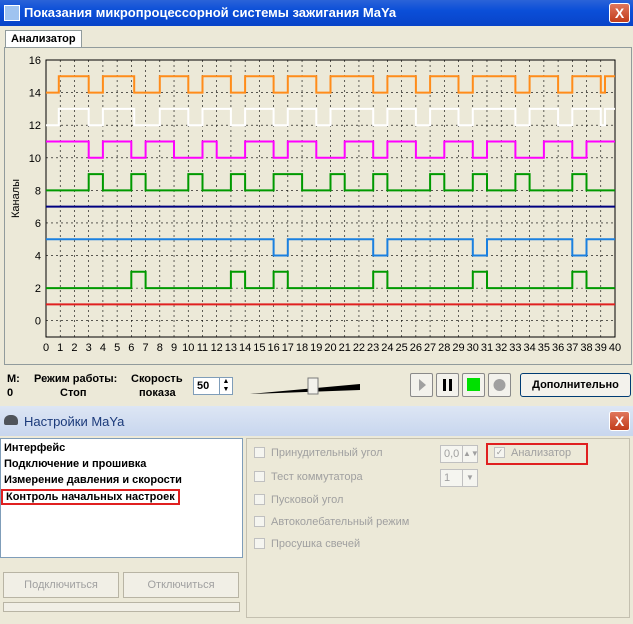  What do you see at coordinates (74, 348) in the screenshot?
I see `x-tick-label: 2` at bounding box center [74, 348].